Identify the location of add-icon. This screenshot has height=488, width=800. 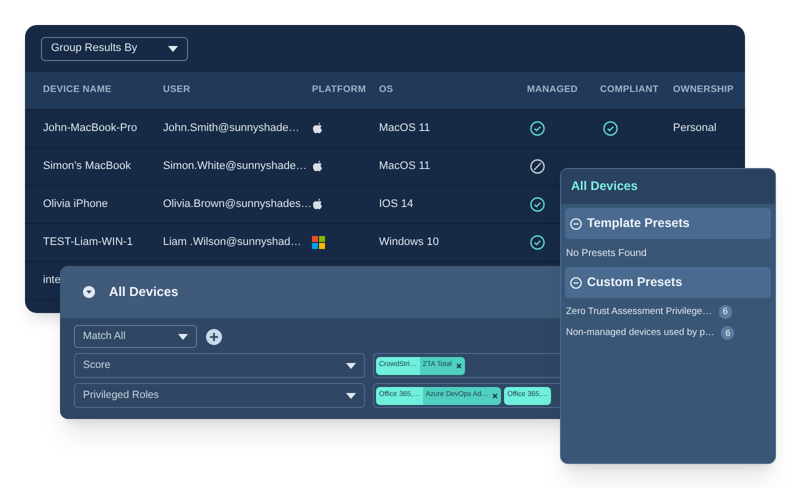
(214, 336).